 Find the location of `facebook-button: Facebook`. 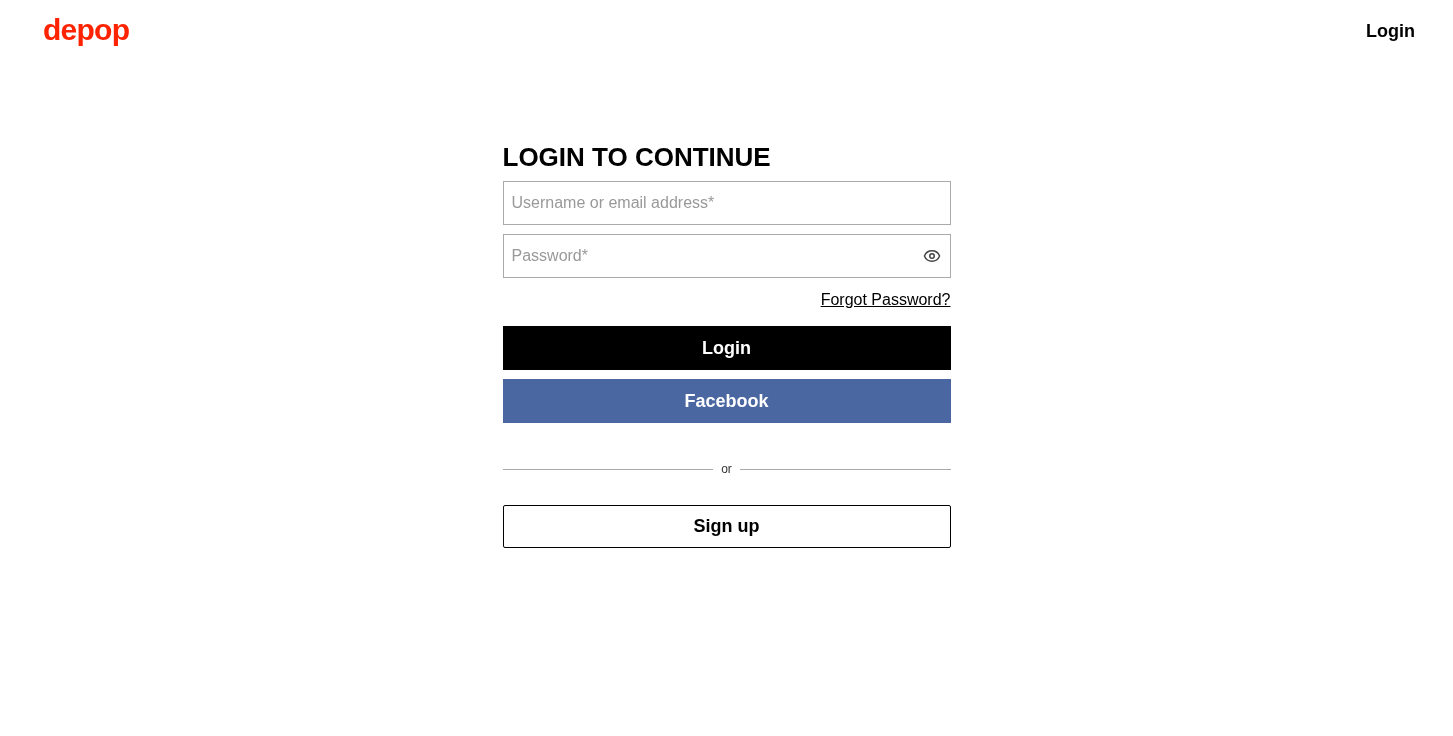

facebook-button: Facebook is located at coordinates (726, 401).